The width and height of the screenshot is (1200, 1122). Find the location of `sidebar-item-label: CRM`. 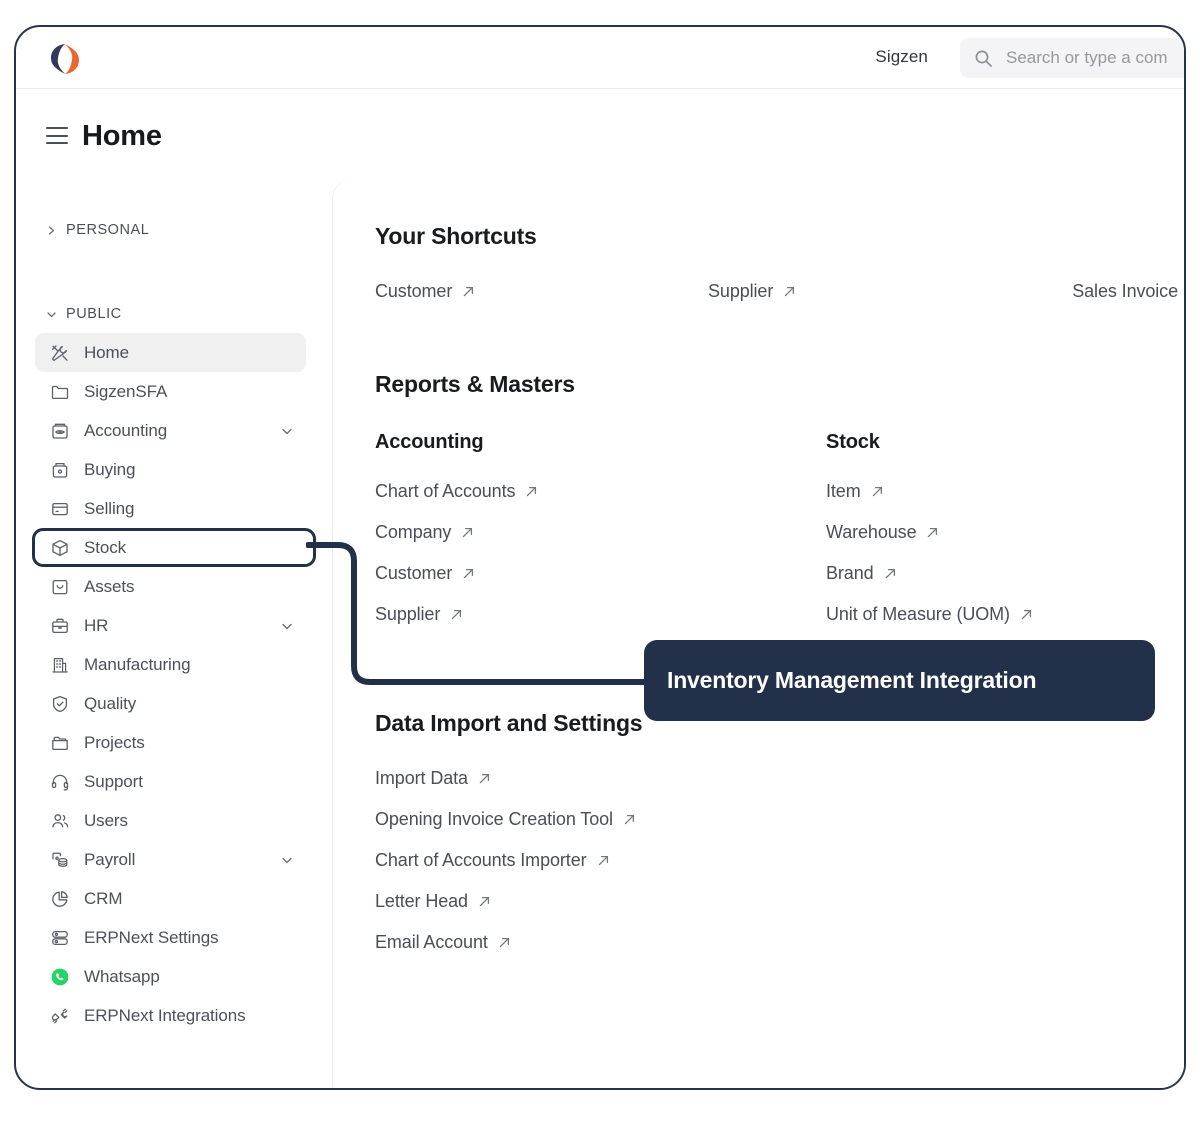

sidebar-item-label: CRM is located at coordinates (103, 898).